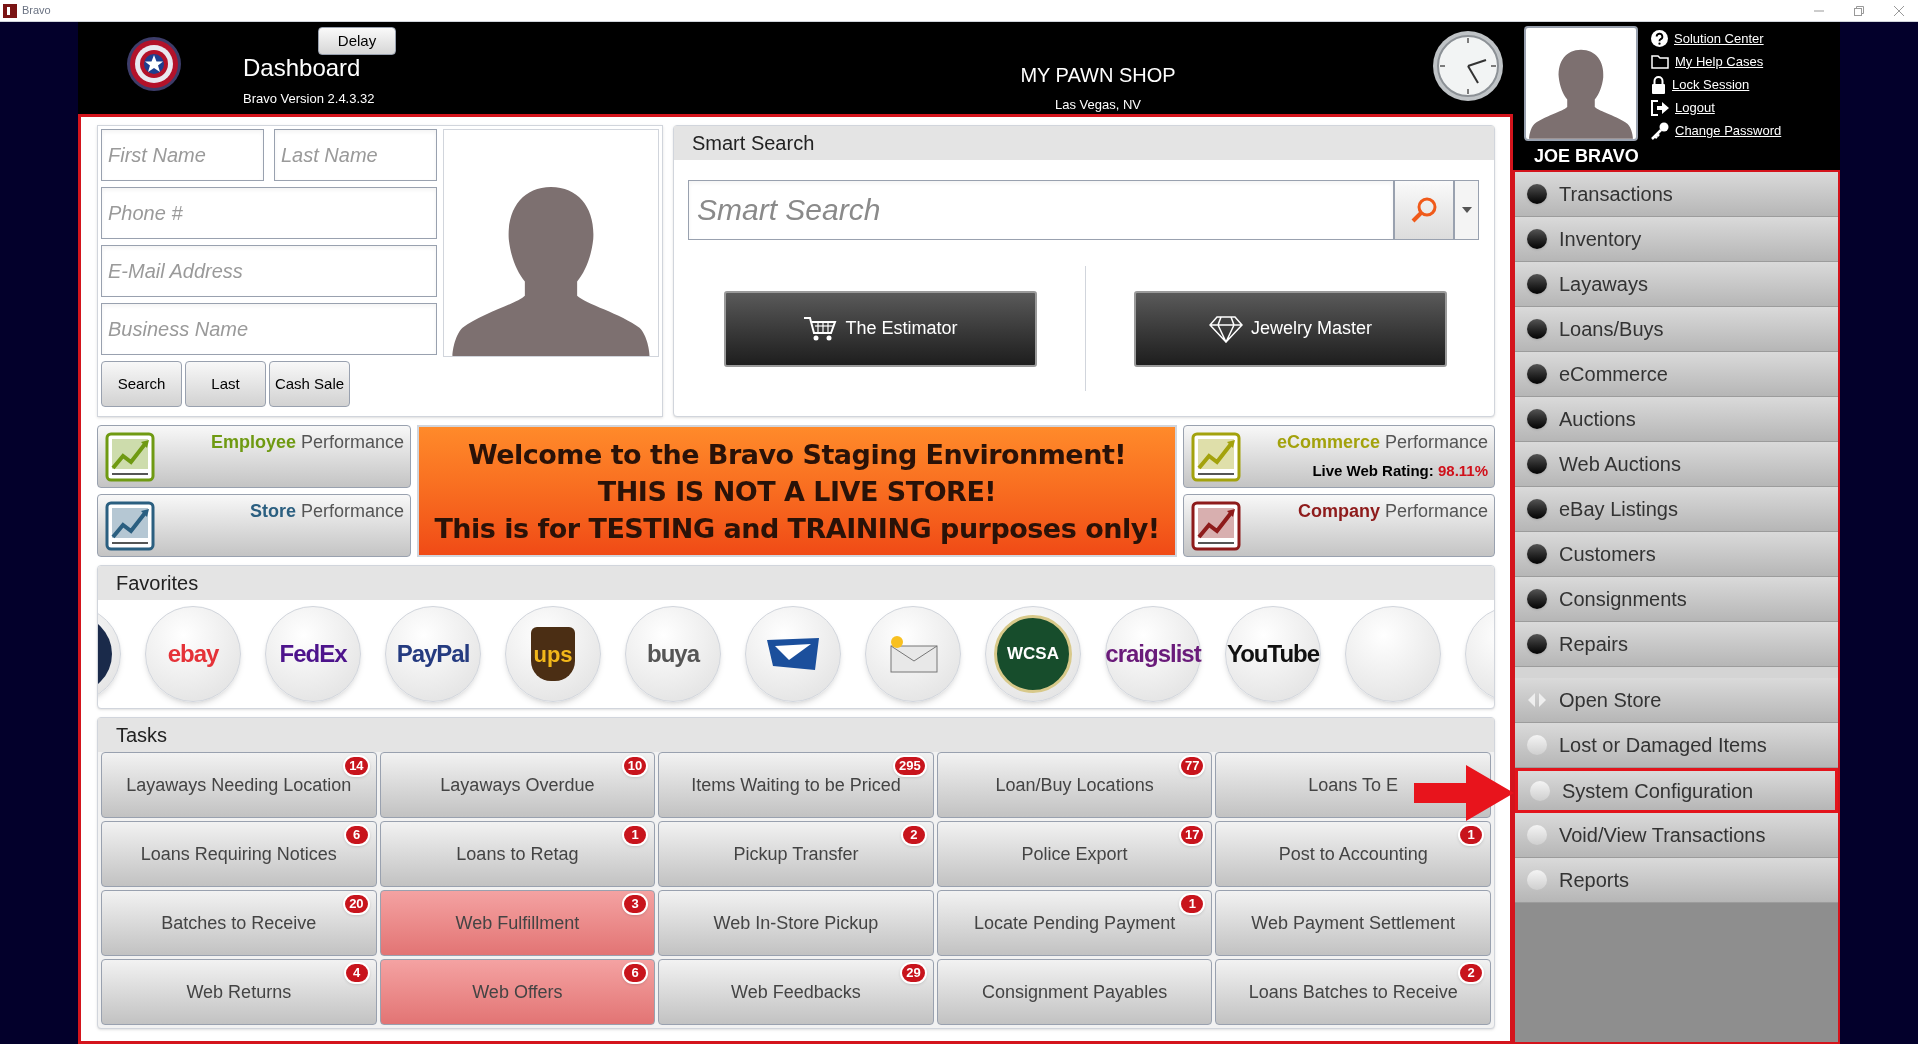 This screenshot has height=1044, width=1918. I want to click on menu-item: Transactions, so click(1676, 194).